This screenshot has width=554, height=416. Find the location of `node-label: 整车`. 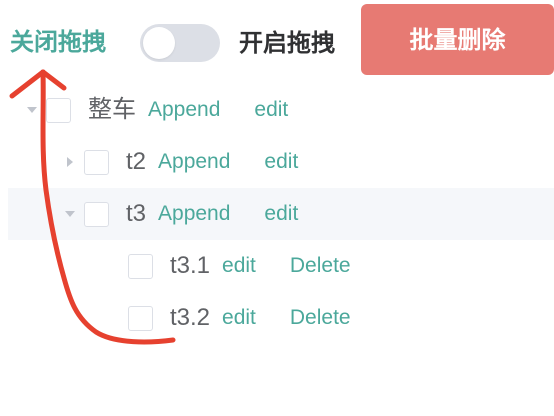

node-label: 整车 is located at coordinates (112, 109).